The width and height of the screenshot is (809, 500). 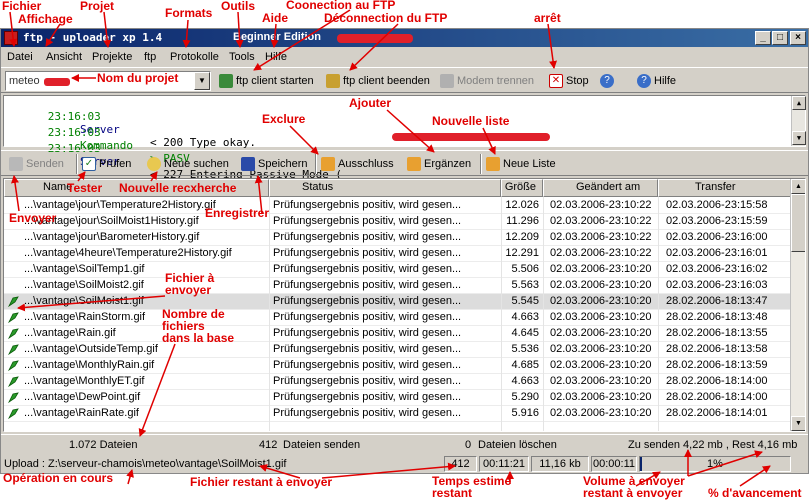 I want to click on column-header-transfer: Transfer, so click(x=724, y=188).